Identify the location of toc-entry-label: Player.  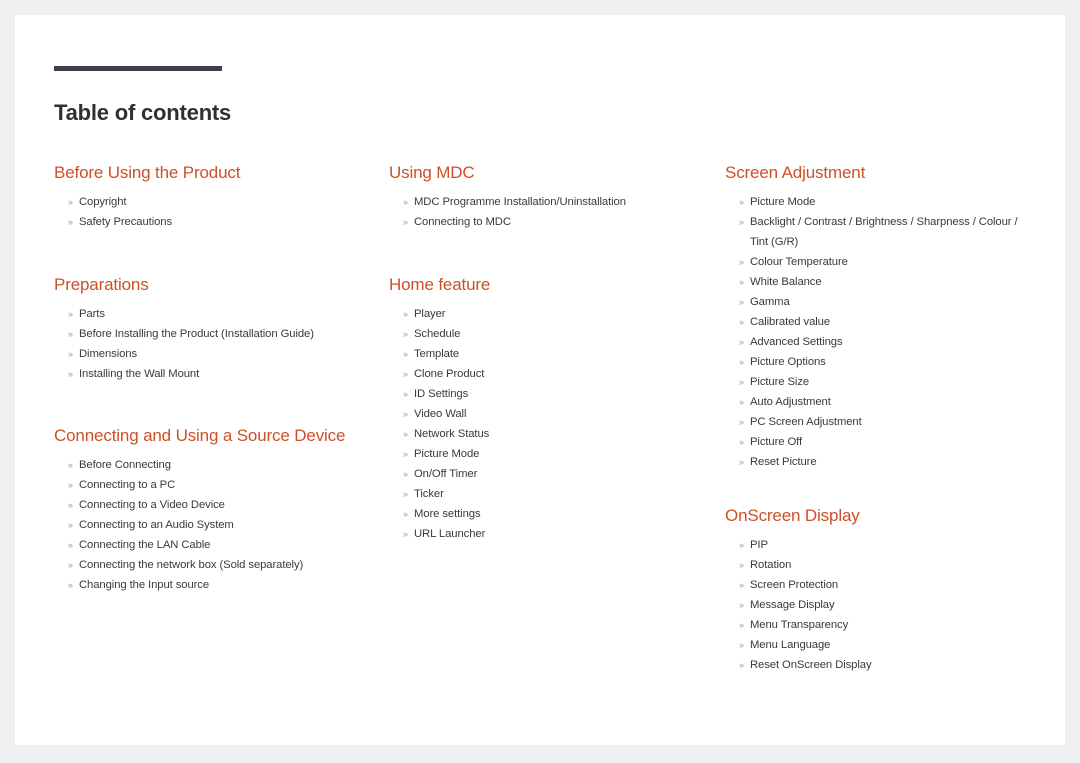
(430, 314).